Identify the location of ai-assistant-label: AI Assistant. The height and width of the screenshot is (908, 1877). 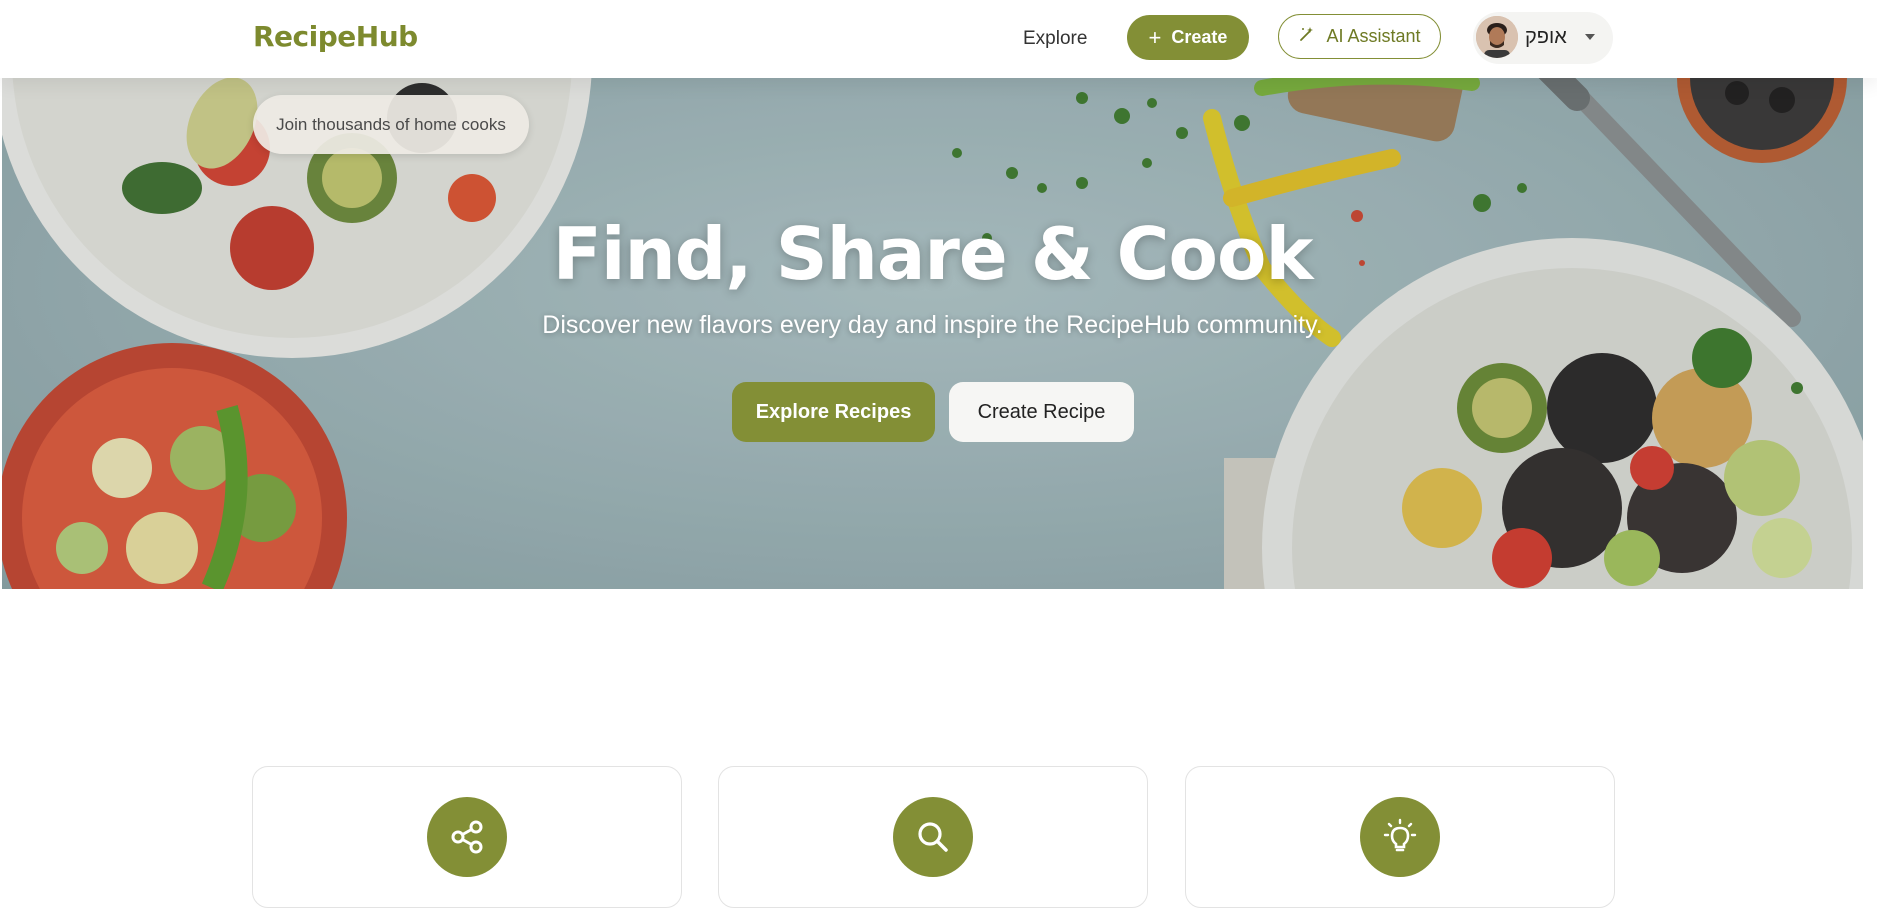
(1373, 36).